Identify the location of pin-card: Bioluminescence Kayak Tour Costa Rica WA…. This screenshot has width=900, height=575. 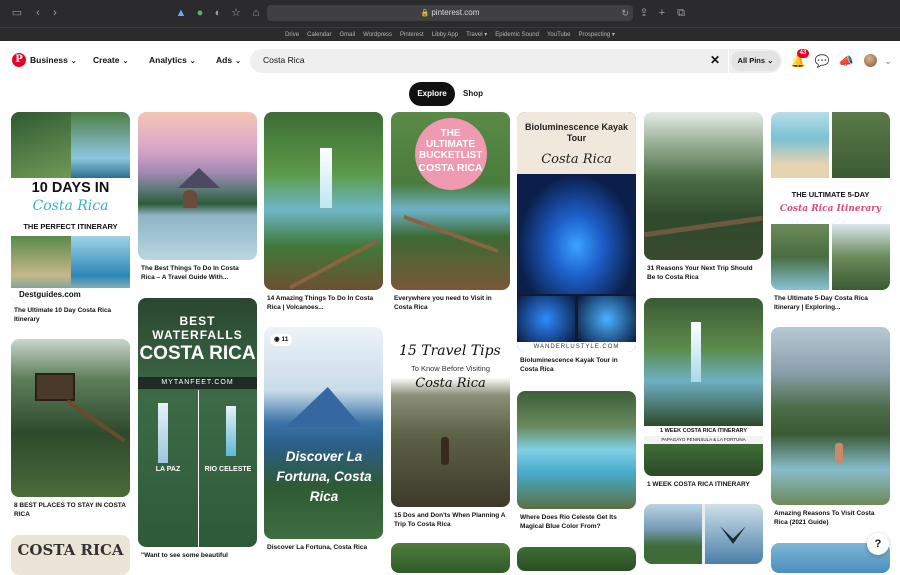
(576, 243).